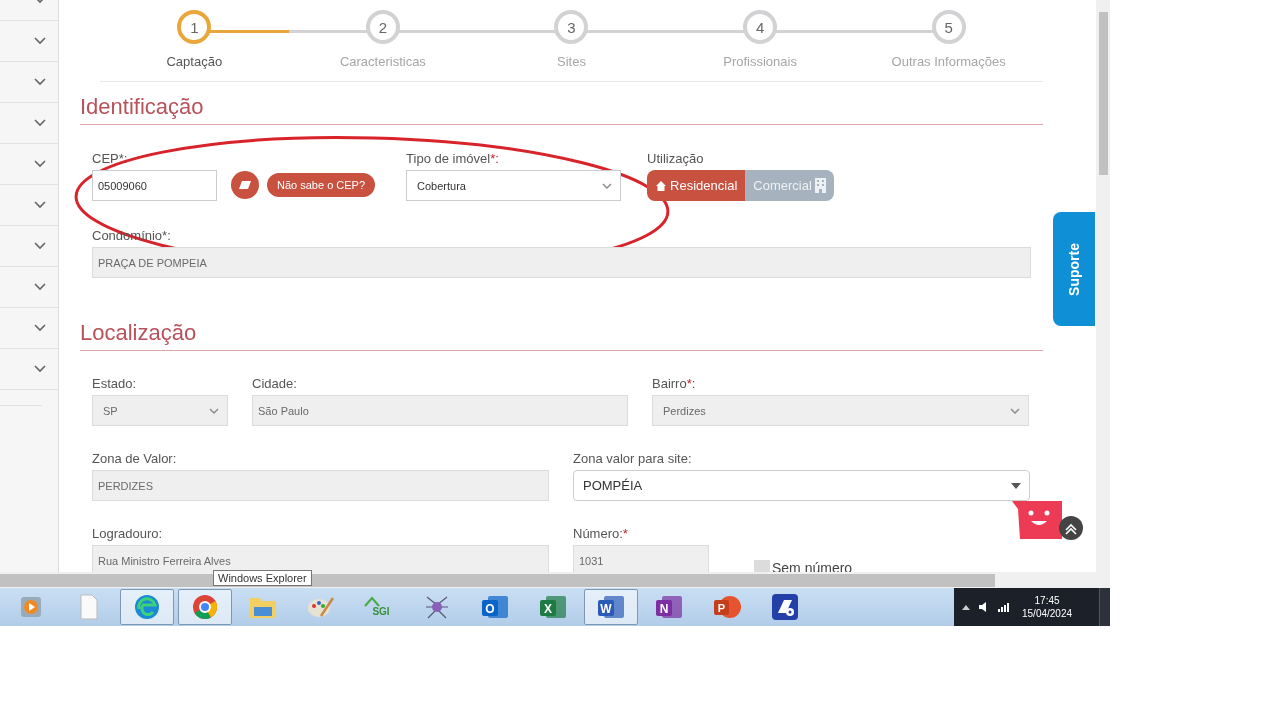 This screenshot has height=720, width=1280. Describe the element at coordinates (696, 185) in the screenshot. I see `usage-toggle: Residencial` at that location.